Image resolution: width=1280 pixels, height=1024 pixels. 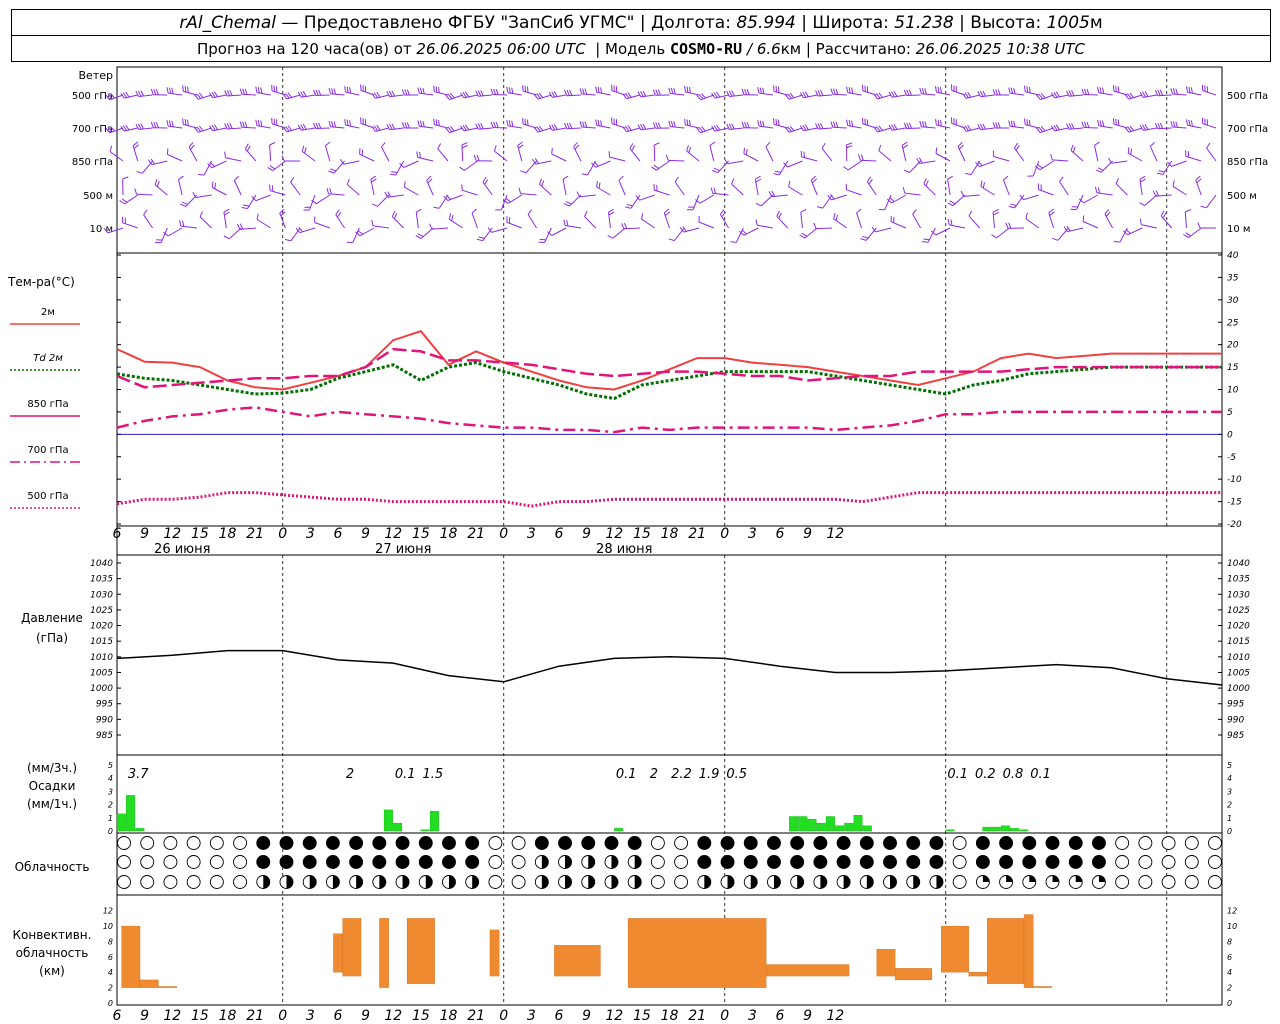 I want to click on precip-title: Осадки, so click(x=52, y=786).